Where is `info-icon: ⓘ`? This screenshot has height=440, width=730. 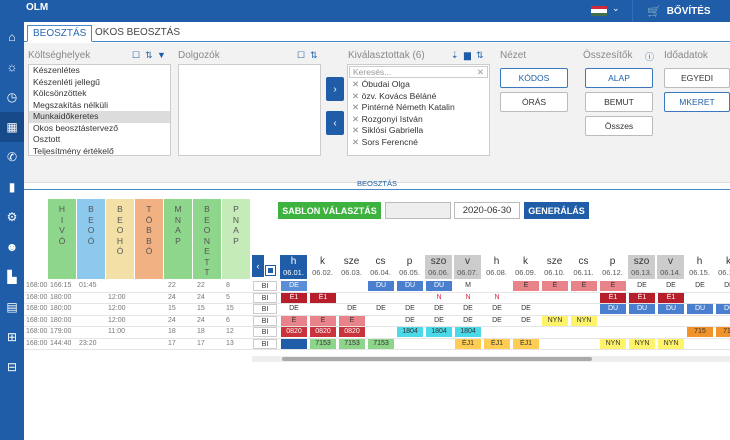 info-icon: ⓘ is located at coordinates (649, 56).